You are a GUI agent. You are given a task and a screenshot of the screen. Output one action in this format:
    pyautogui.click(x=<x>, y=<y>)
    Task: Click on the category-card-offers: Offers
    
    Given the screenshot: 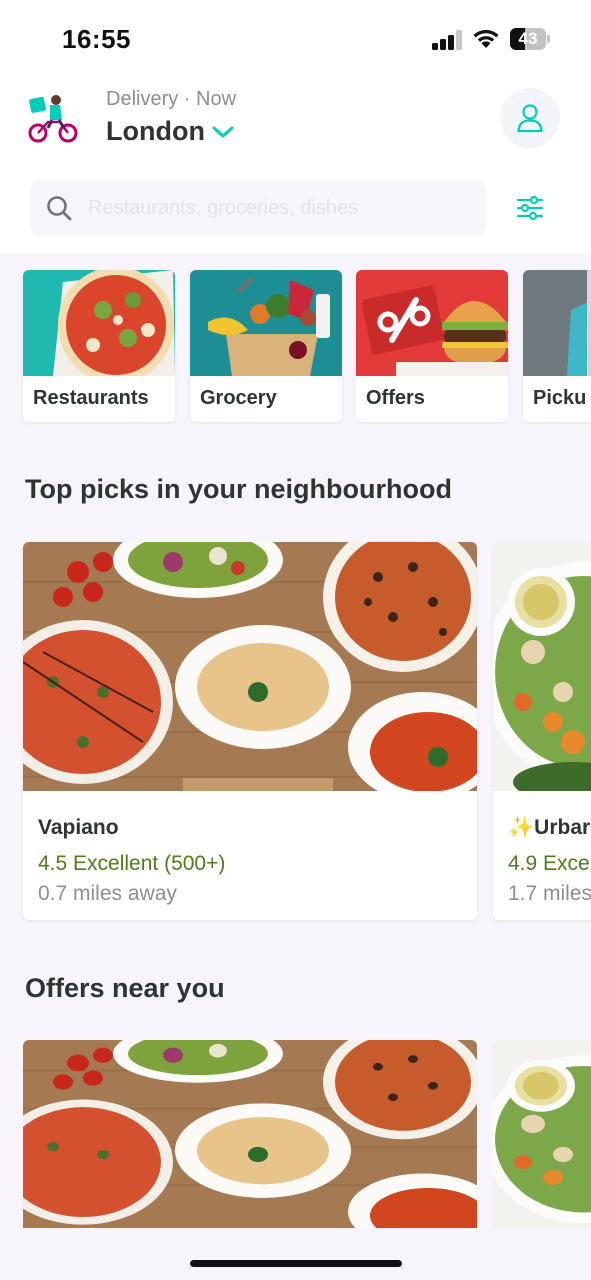 What is the action you would take?
    pyautogui.click(x=432, y=346)
    